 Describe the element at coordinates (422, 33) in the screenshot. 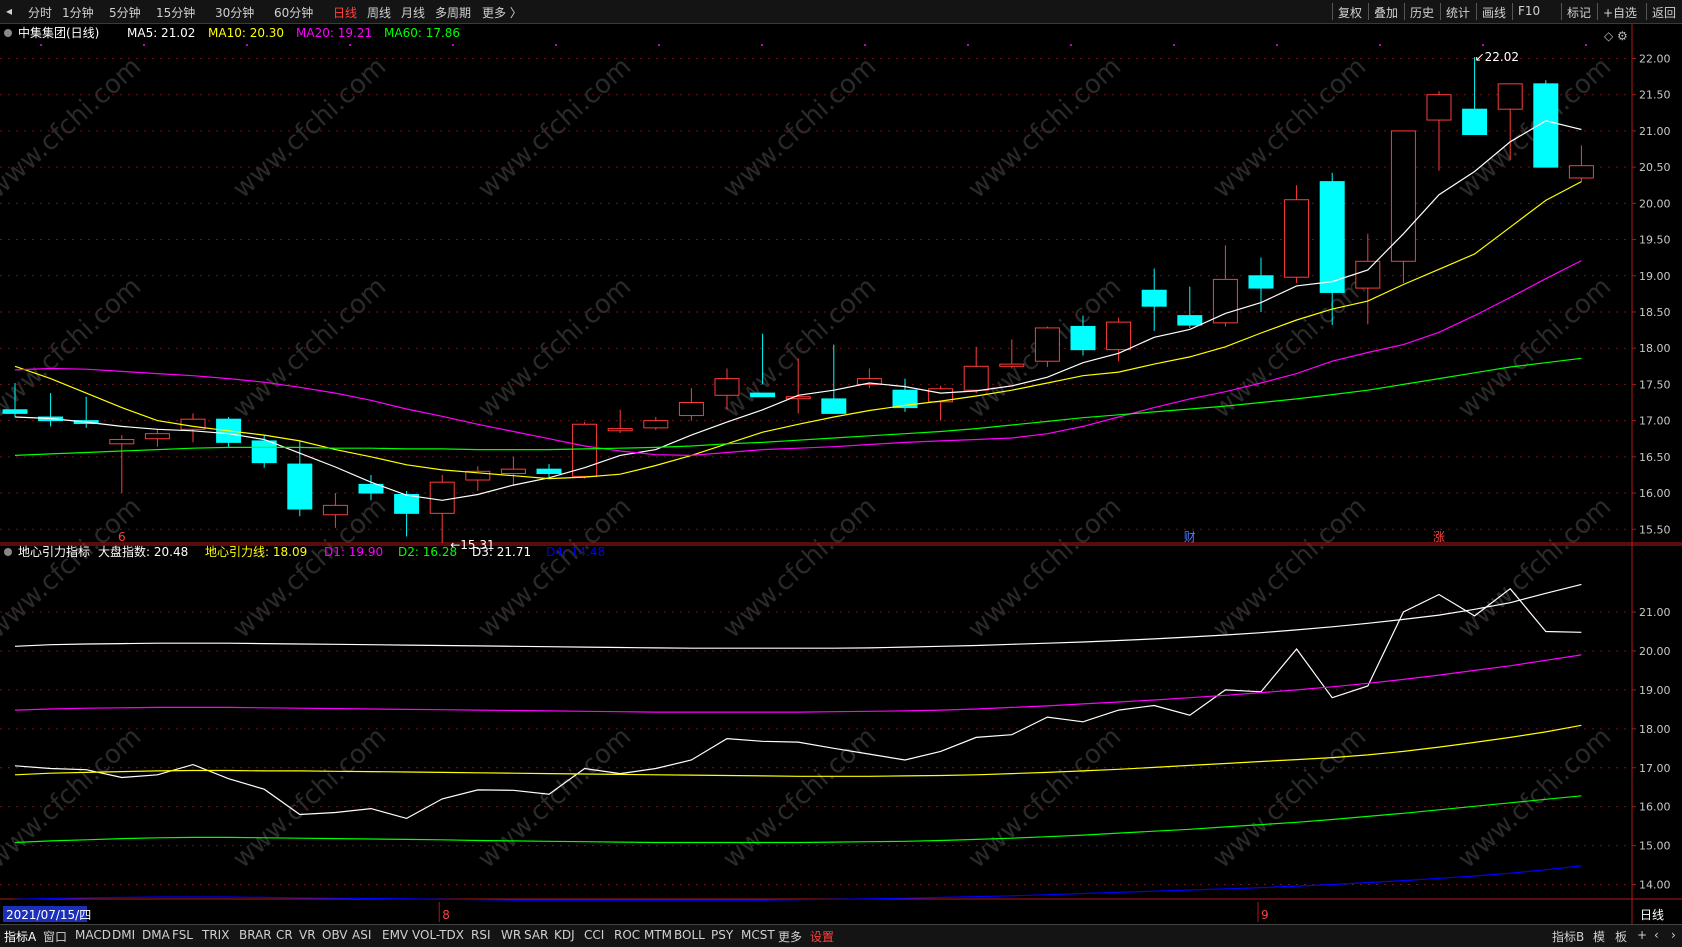

I see `main-legend-item-4: MA60: 17.86` at that location.